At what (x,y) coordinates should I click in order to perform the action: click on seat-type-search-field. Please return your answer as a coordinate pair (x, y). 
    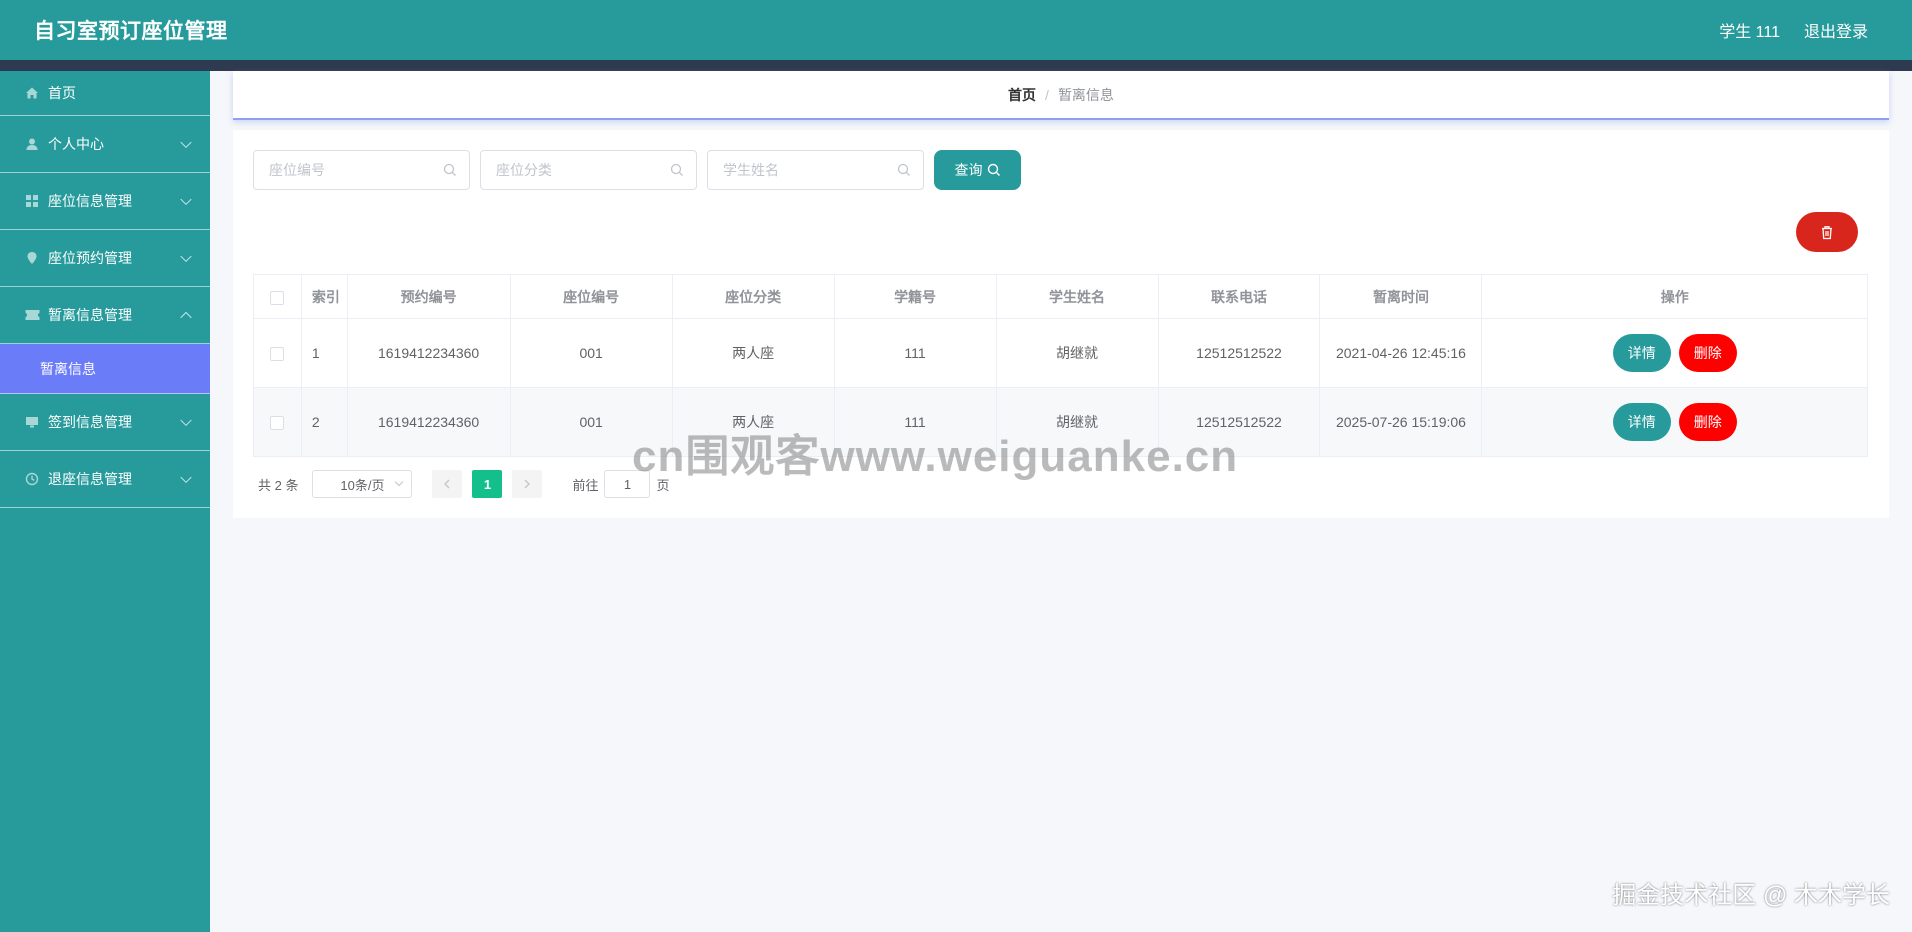
    Looking at the image, I should click on (588, 170).